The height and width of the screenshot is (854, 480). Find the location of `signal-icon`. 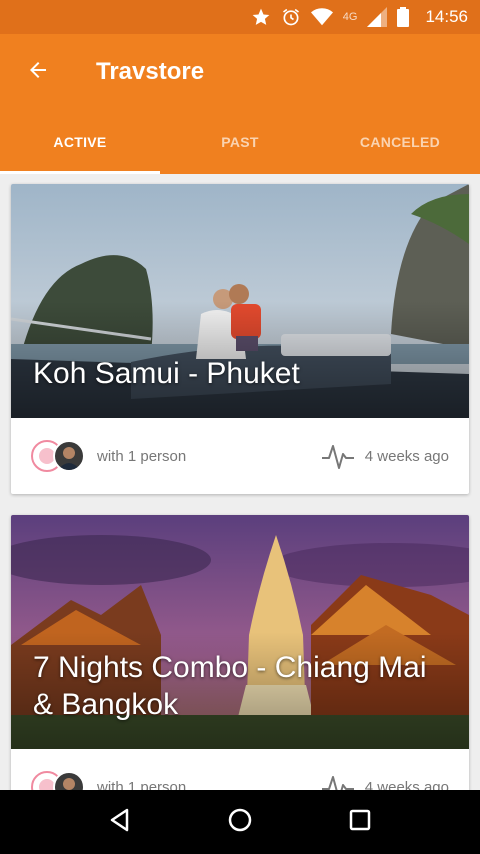

signal-icon is located at coordinates (377, 17).